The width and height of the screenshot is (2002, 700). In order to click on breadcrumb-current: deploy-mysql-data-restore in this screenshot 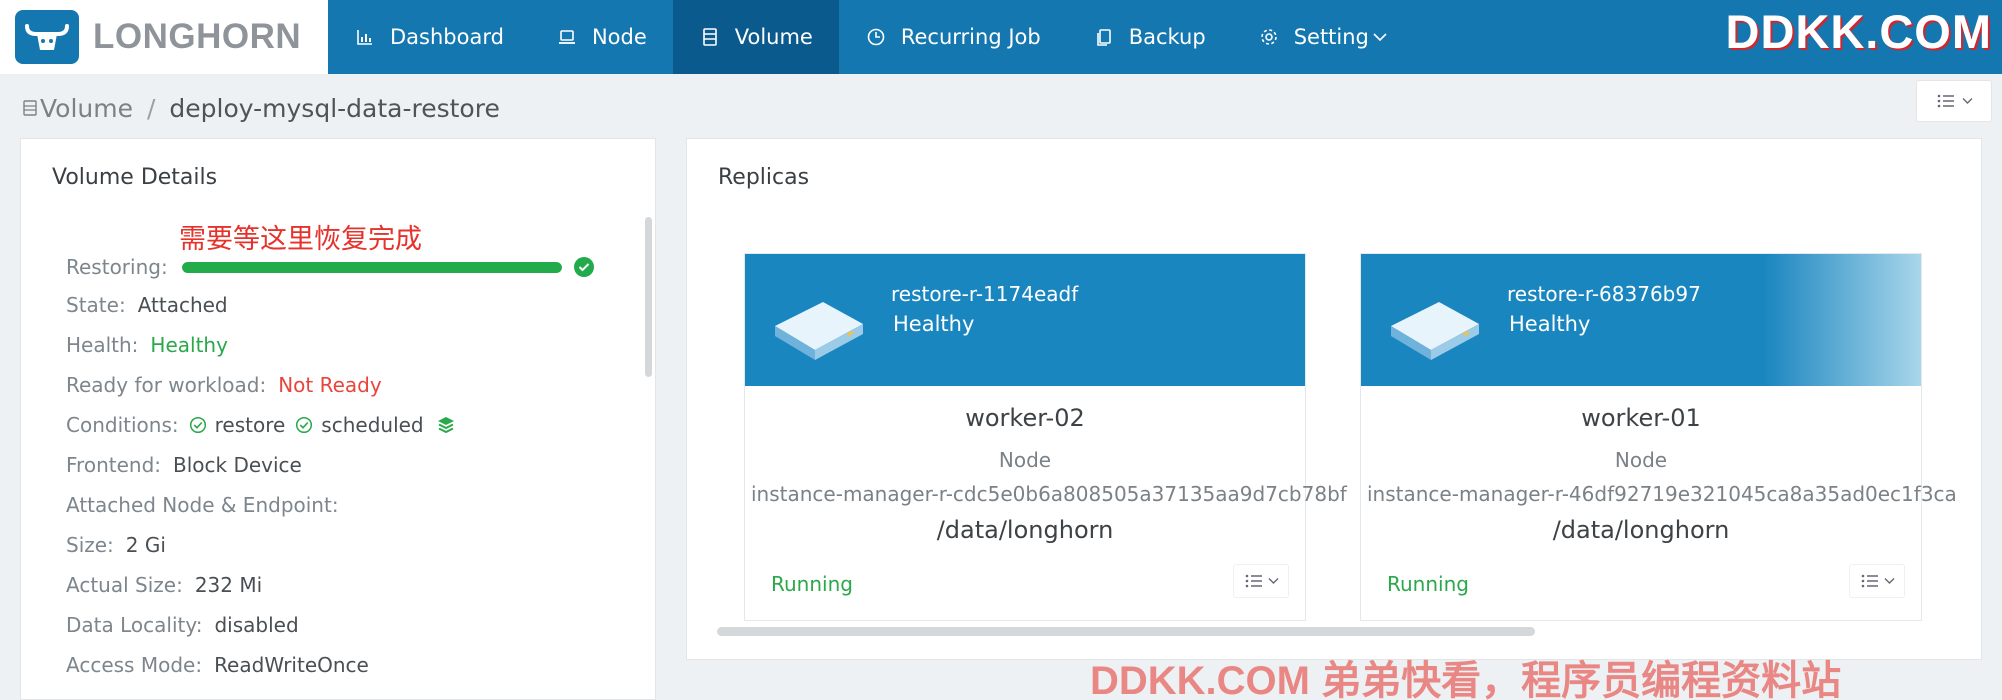, I will do `click(334, 108)`.